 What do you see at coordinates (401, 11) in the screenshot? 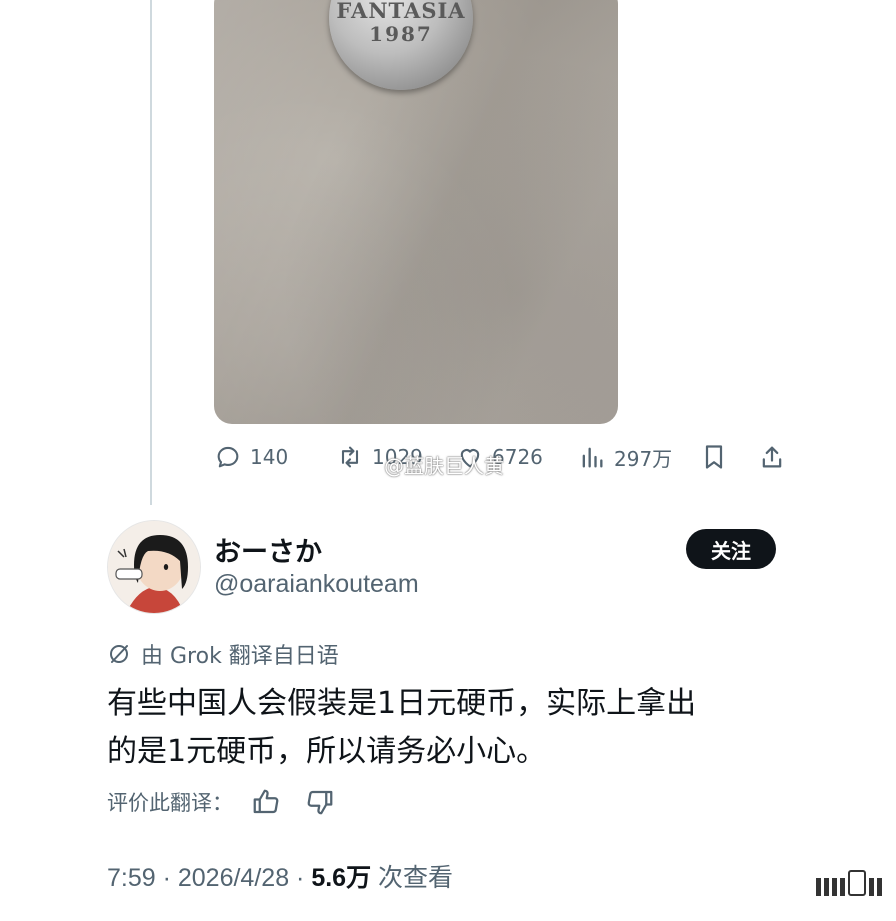
I see `coin-text: FANTASIA` at bounding box center [401, 11].